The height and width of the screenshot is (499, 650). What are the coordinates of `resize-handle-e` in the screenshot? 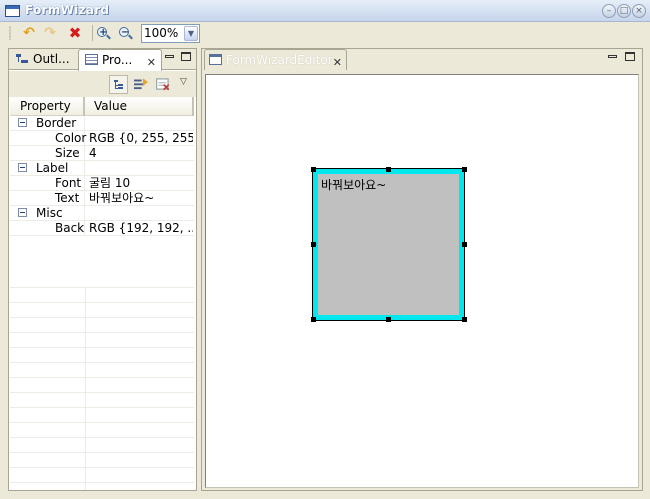 It's located at (464, 244).